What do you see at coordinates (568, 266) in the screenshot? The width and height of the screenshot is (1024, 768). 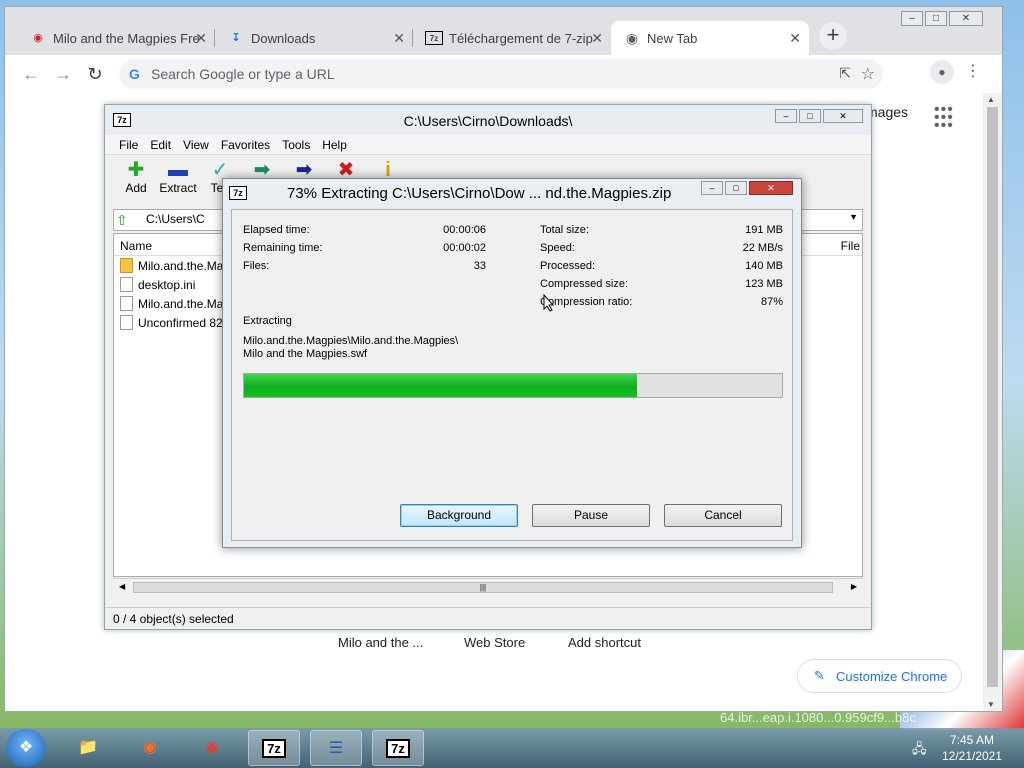 I see `processed-label: Processed:` at bounding box center [568, 266].